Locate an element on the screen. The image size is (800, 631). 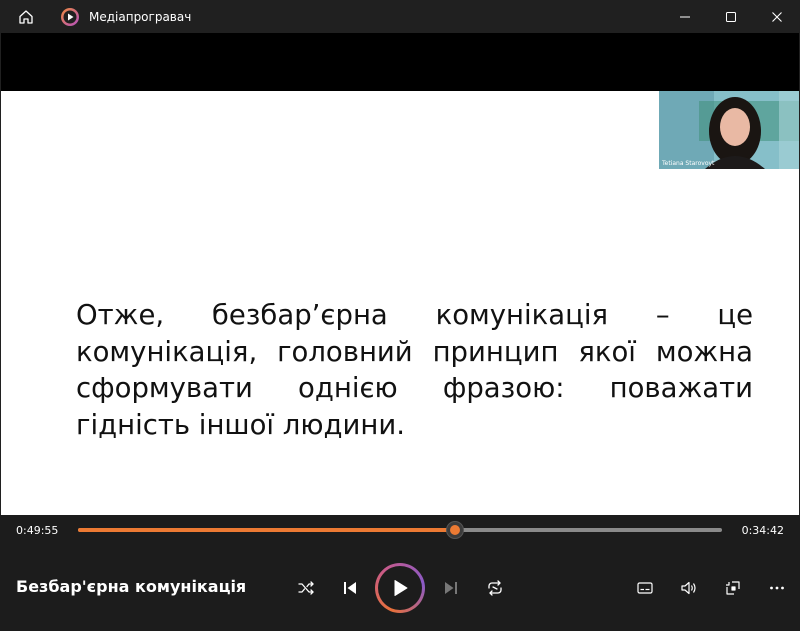
more-options-button is located at coordinates (777, 588).